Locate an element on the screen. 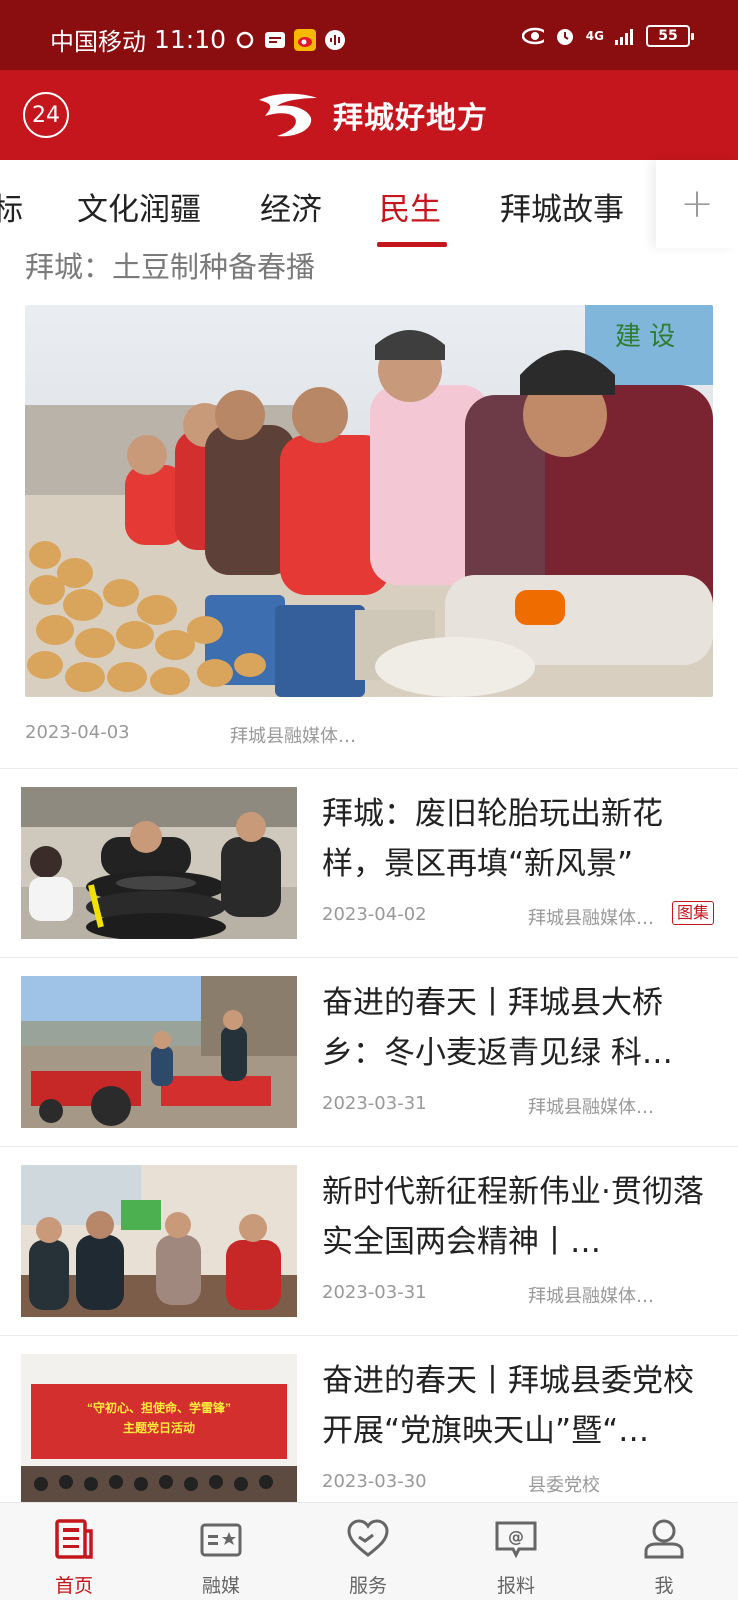 The width and height of the screenshot is (738, 1600). alarm-icon is located at coordinates (565, 36).